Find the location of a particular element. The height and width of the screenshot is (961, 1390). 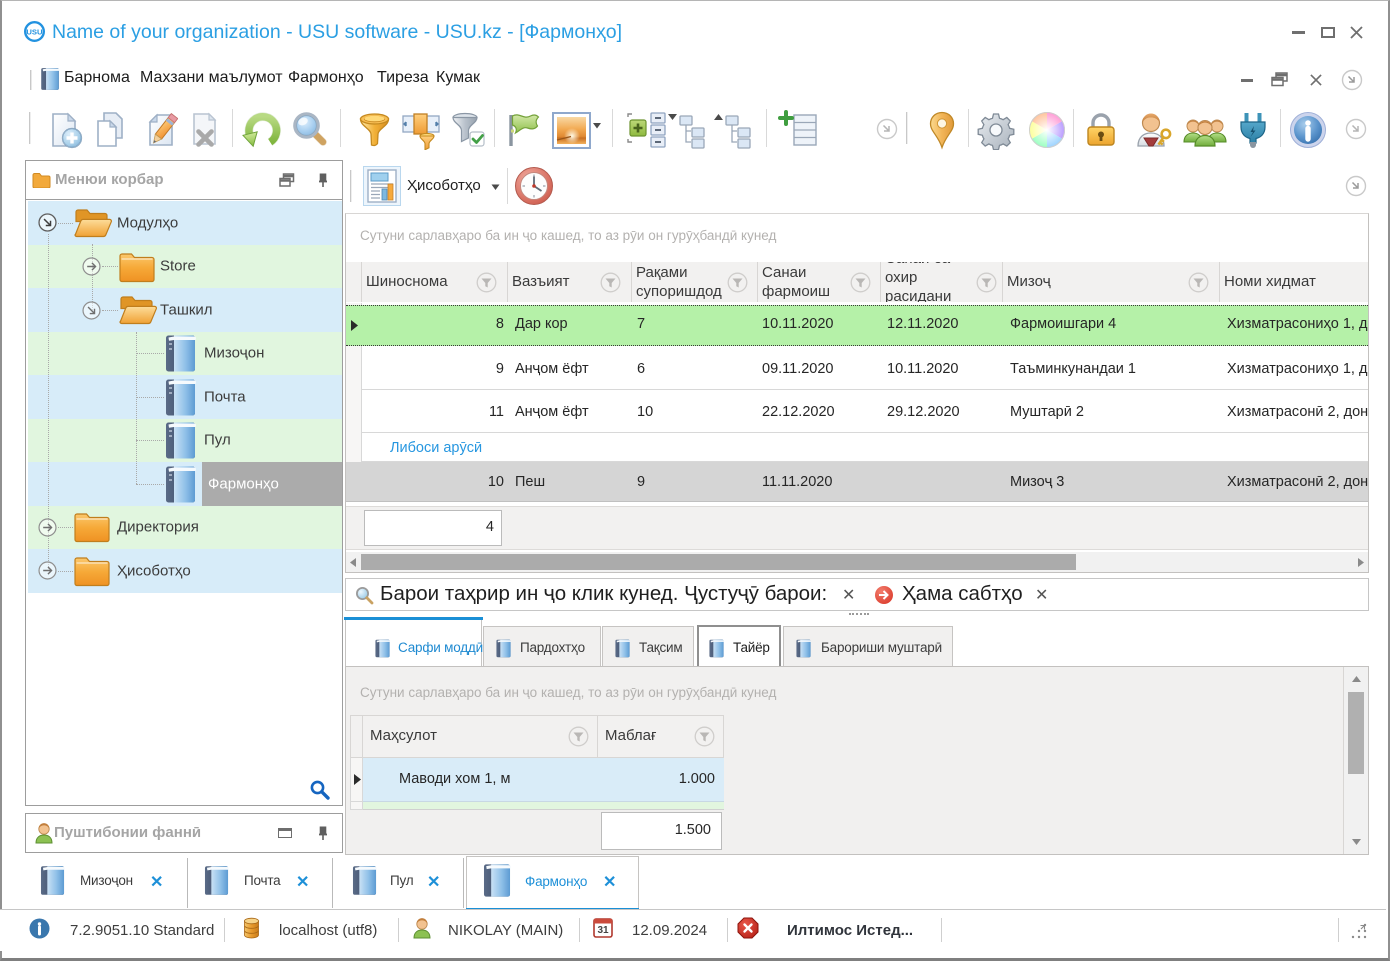

svg-text: 31 is located at coordinates (603, 930).